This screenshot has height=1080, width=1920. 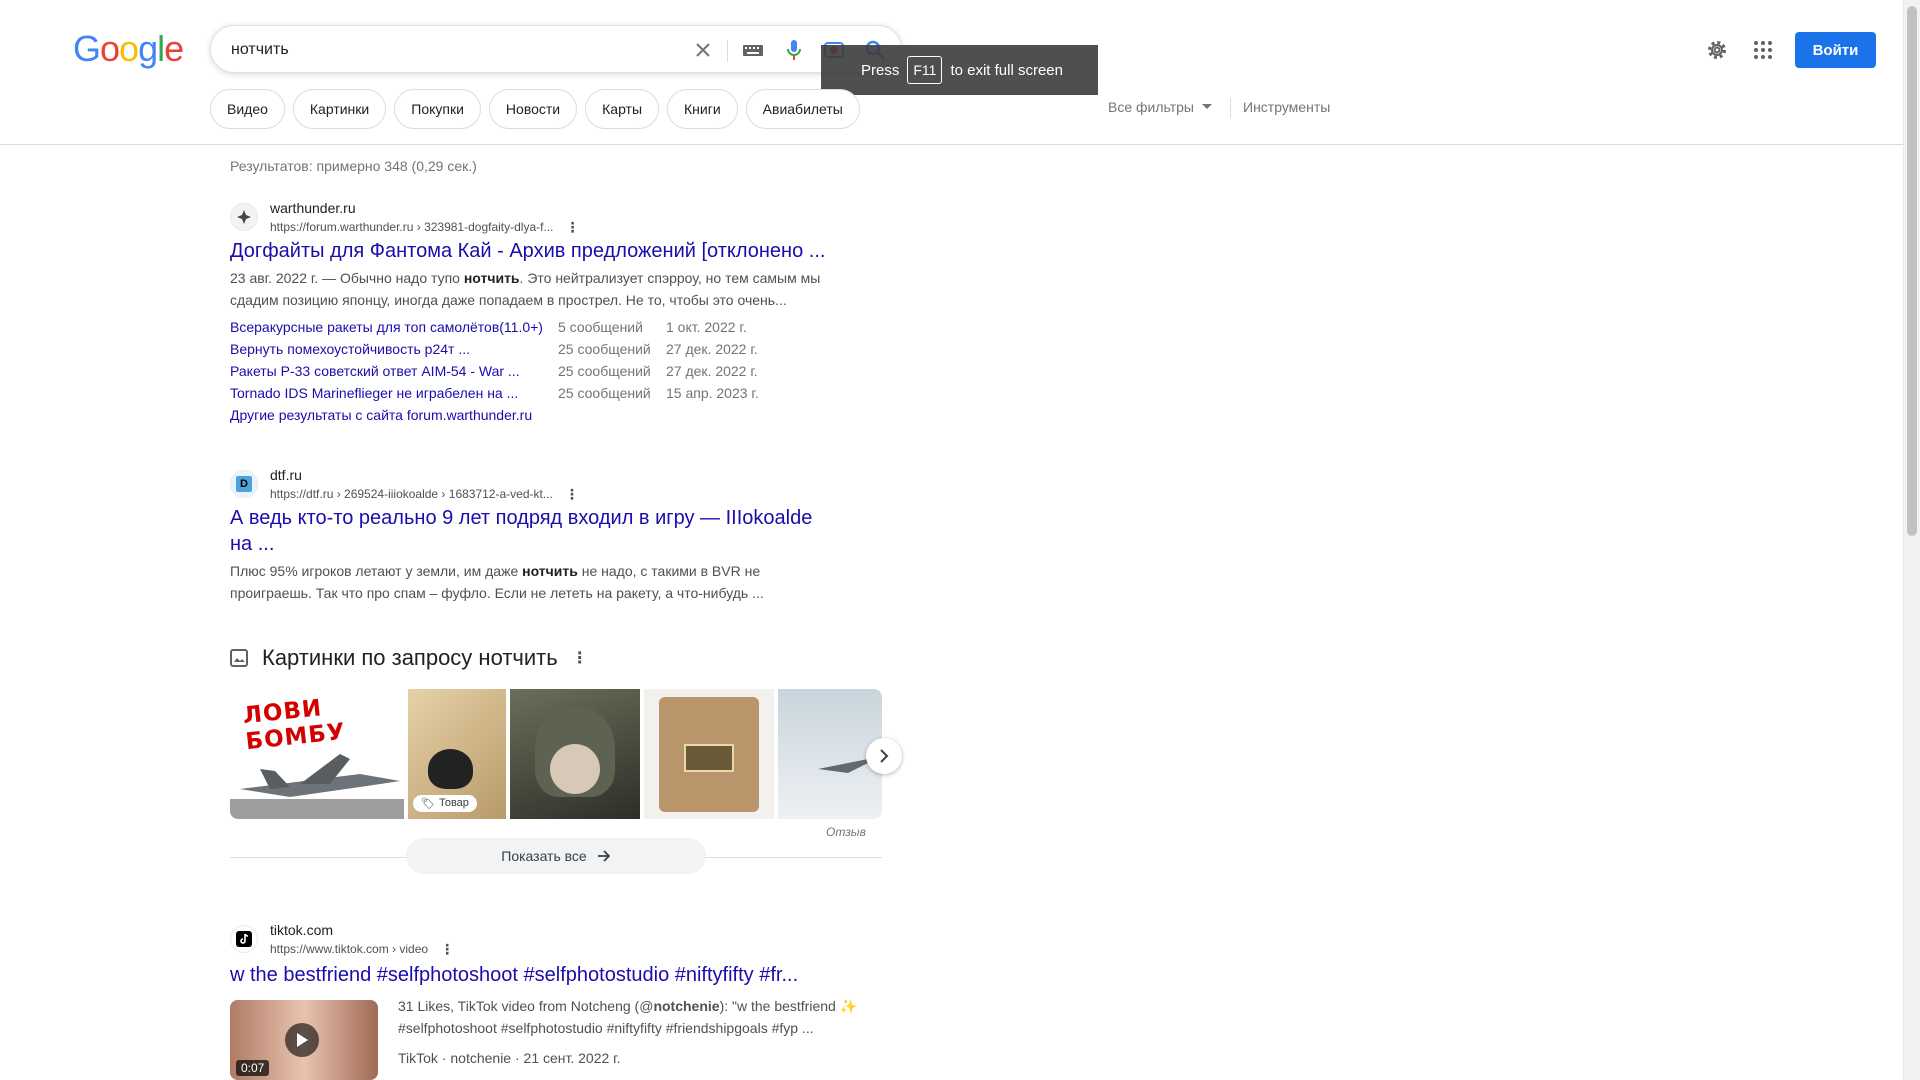 I want to click on keyboard-icon, so click(x=753, y=50).